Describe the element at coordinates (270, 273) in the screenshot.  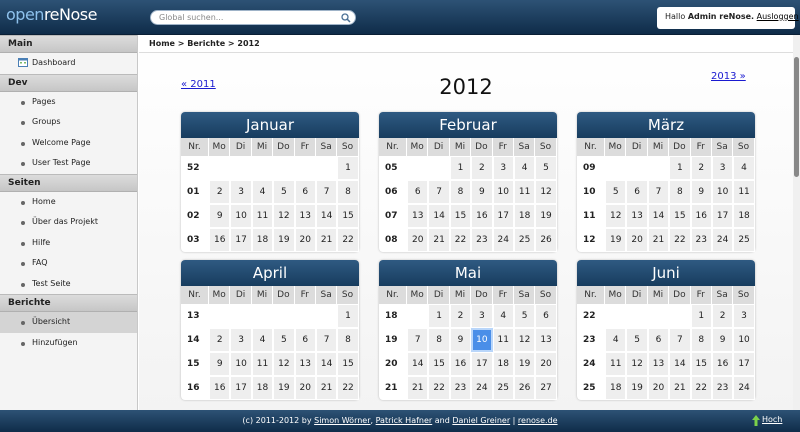
I see `month-title: April` at that location.